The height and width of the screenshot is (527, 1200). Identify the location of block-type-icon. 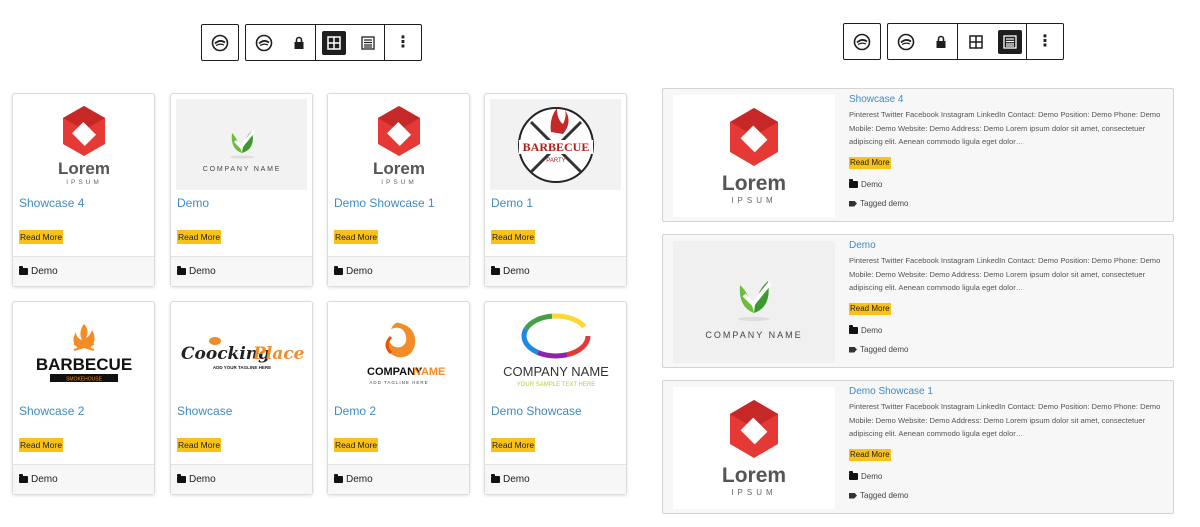
(906, 42).